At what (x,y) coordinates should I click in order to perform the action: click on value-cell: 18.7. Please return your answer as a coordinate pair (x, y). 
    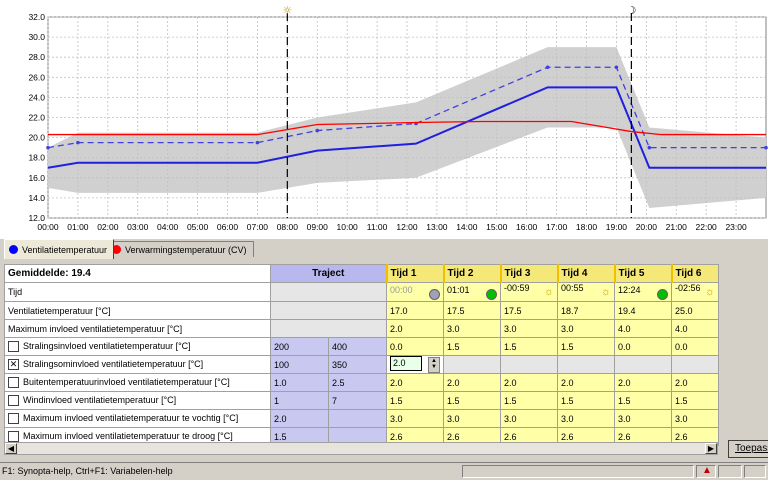
    Looking at the image, I should click on (586, 310).